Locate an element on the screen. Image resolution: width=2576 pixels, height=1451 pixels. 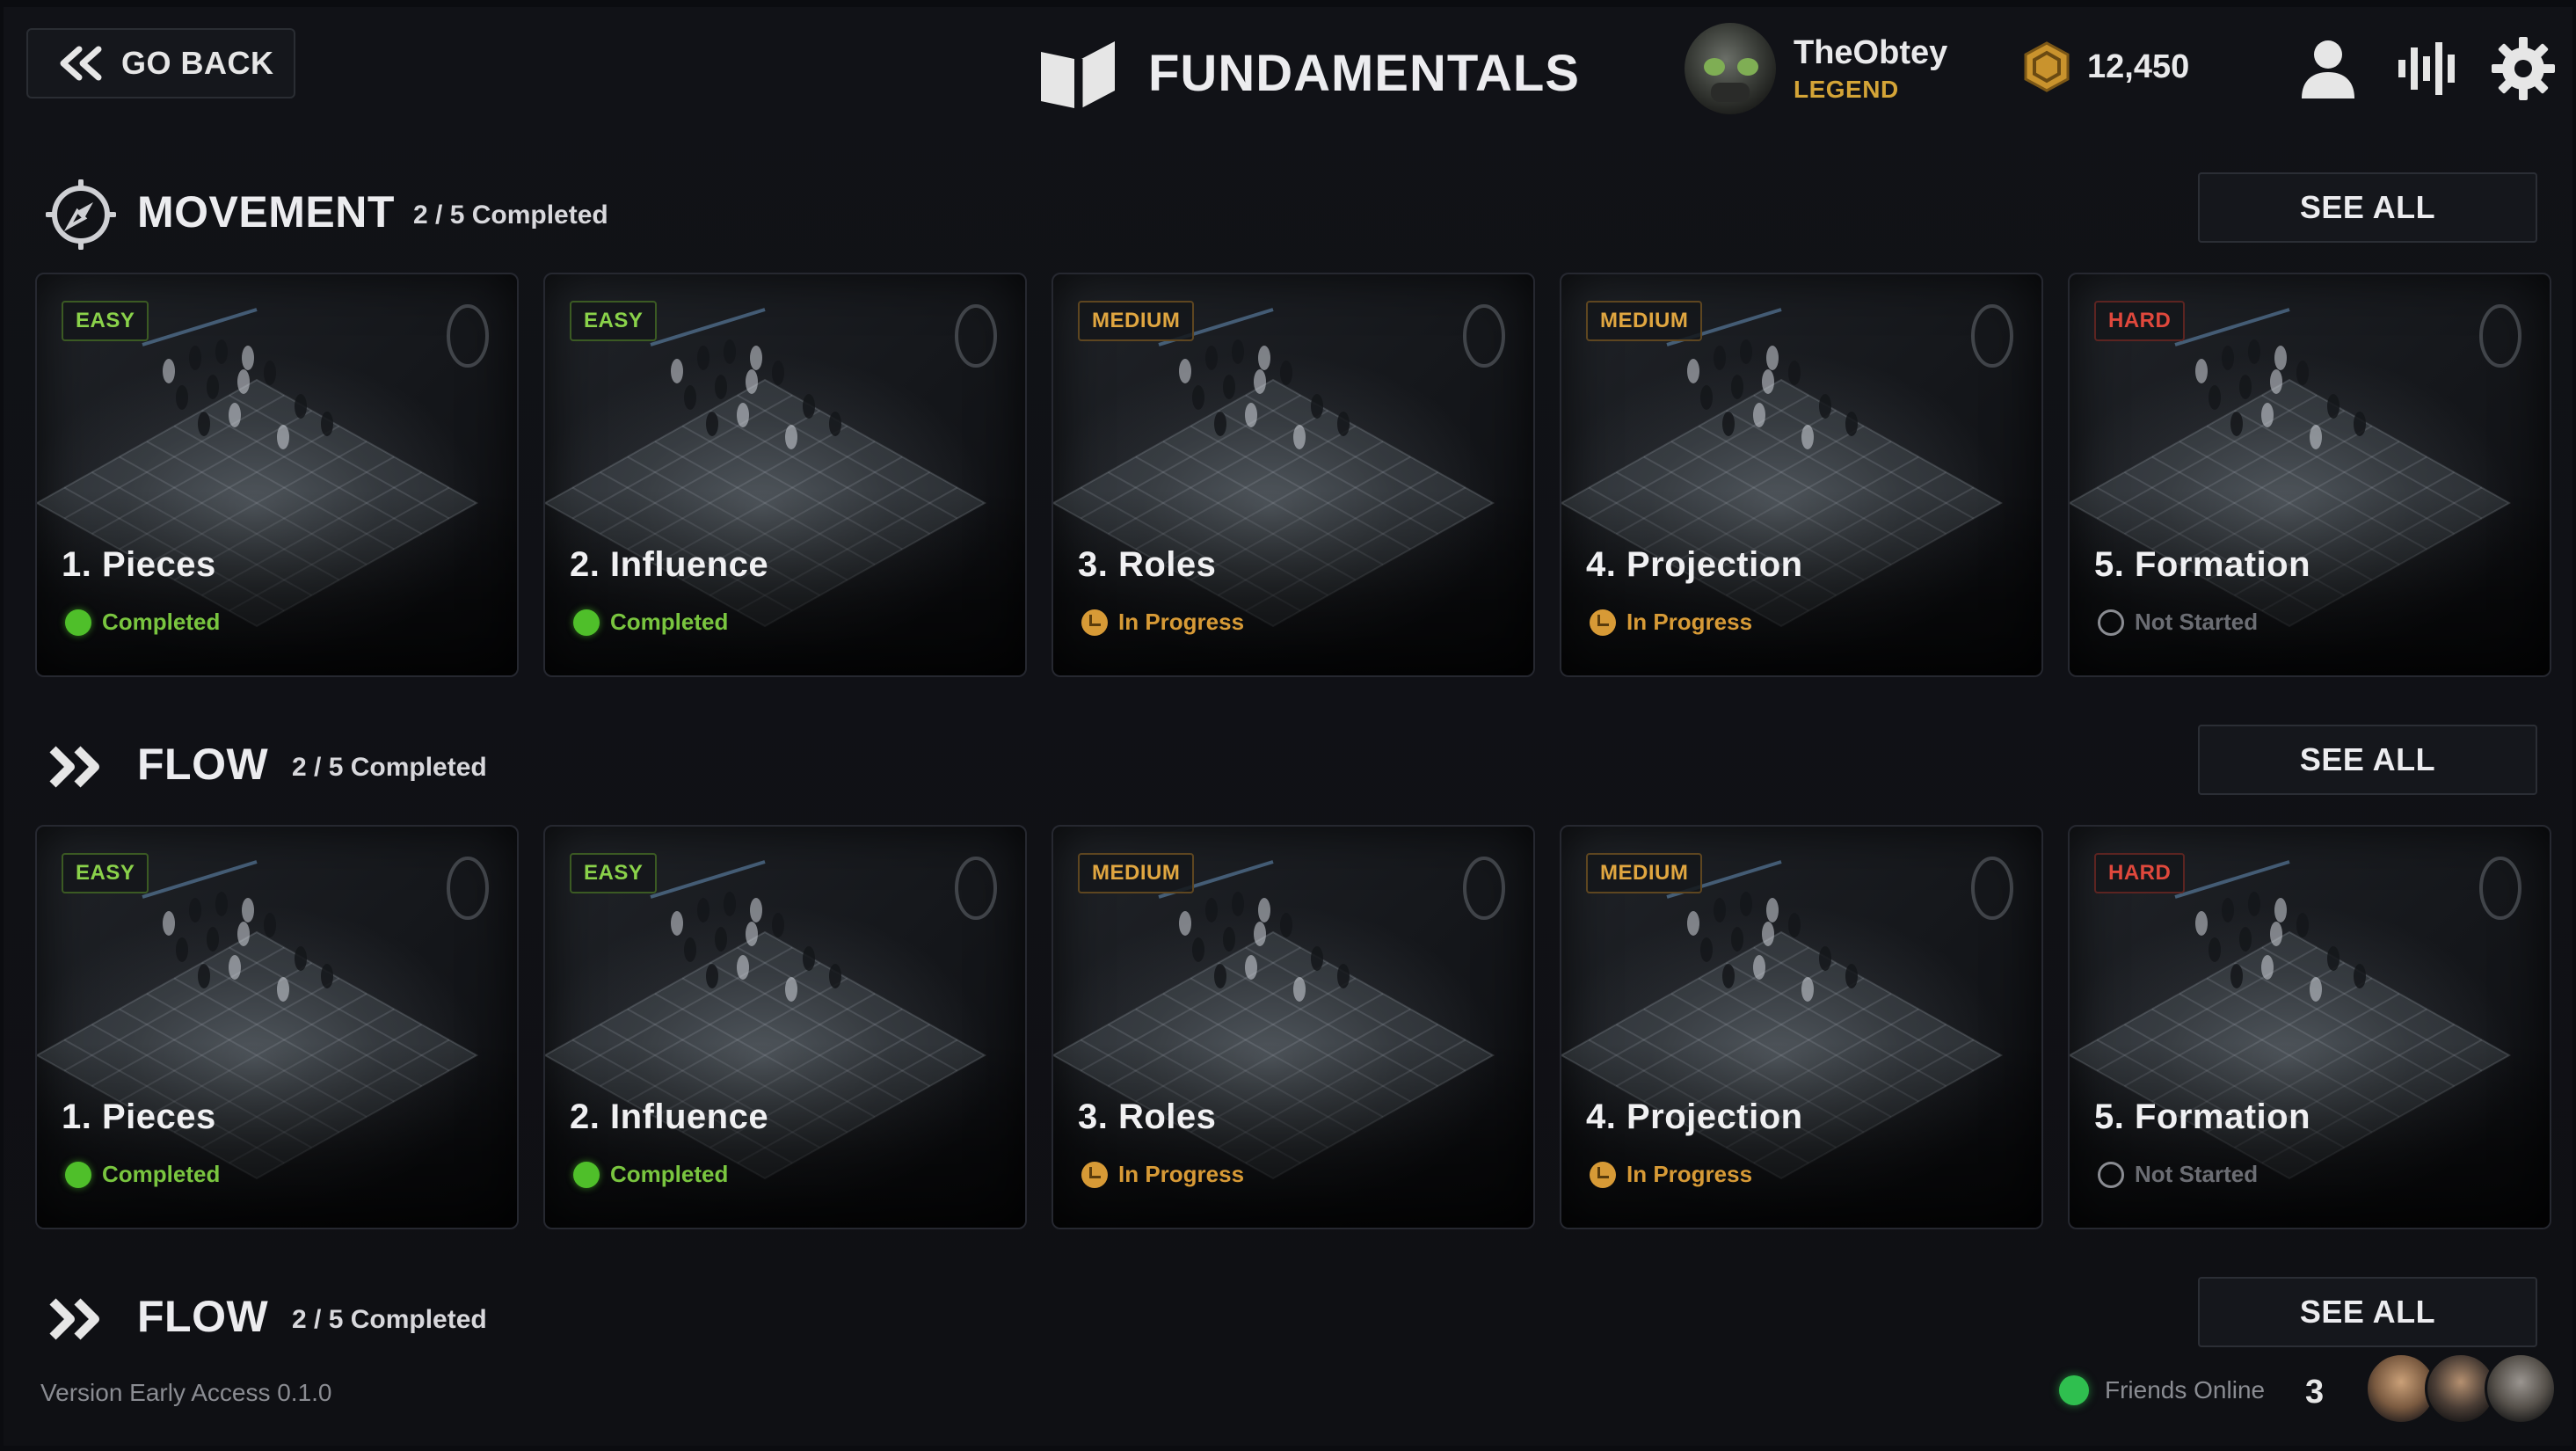
double-chevron-left-icon is located at coordinates (81, 63).